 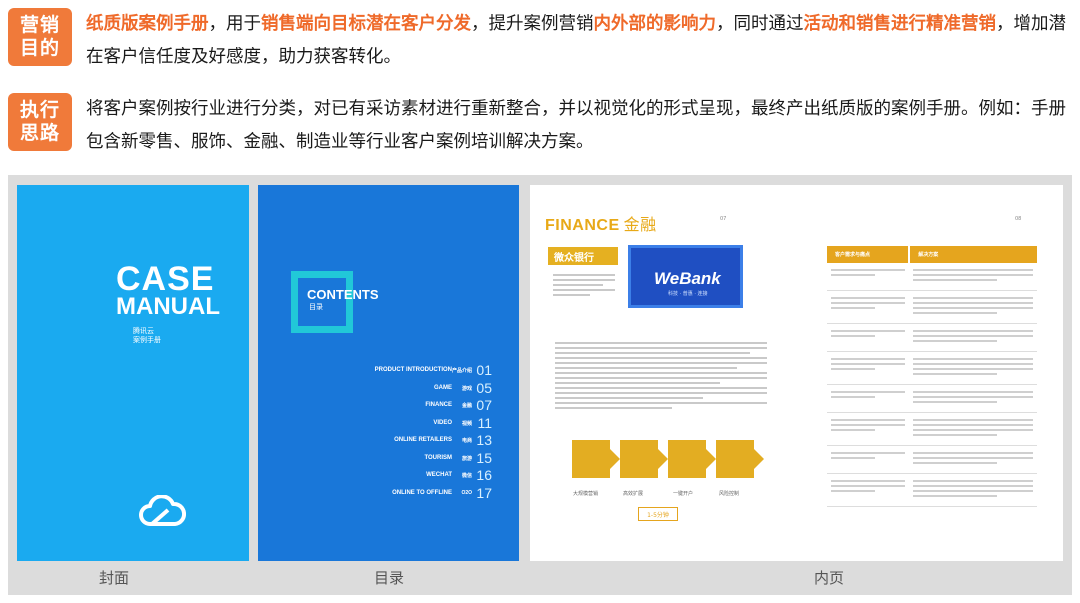 I want to click on contents-title: CONTENTS, so click(x=343, y=294).